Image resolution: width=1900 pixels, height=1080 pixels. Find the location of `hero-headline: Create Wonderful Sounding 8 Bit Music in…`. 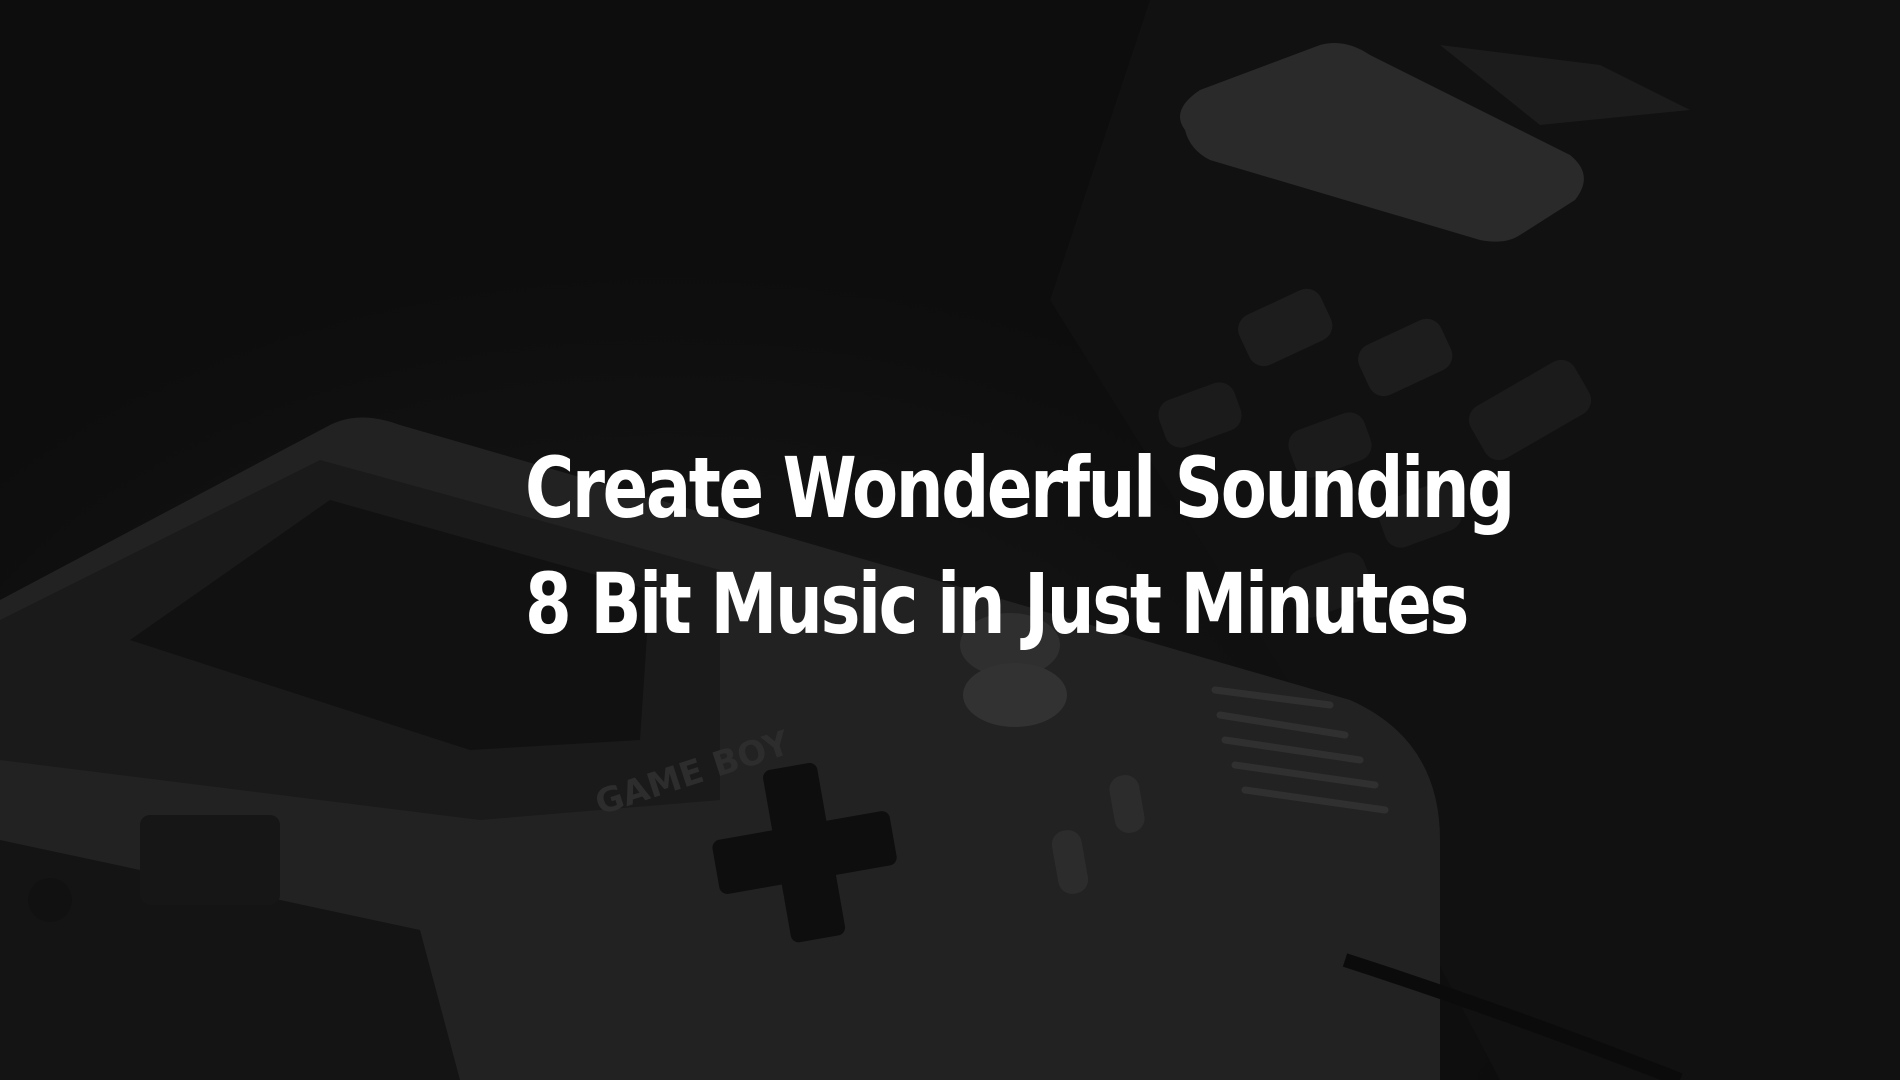

hero-headline: Create Wonderful Sounding 8 Bit Music in… is located at coordinates (1020, 546).